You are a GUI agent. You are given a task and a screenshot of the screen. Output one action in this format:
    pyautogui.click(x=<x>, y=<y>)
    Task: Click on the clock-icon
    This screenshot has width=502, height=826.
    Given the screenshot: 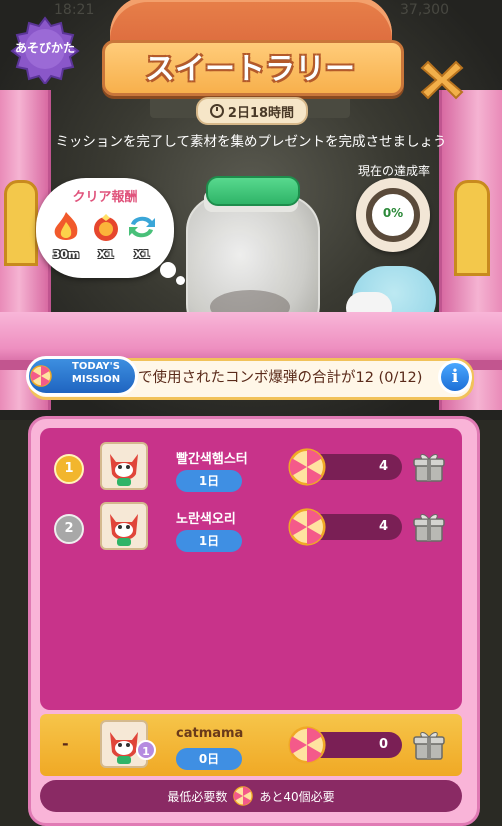 What is the action you would take?
    pyautogui.click(x=216, y=111)
    